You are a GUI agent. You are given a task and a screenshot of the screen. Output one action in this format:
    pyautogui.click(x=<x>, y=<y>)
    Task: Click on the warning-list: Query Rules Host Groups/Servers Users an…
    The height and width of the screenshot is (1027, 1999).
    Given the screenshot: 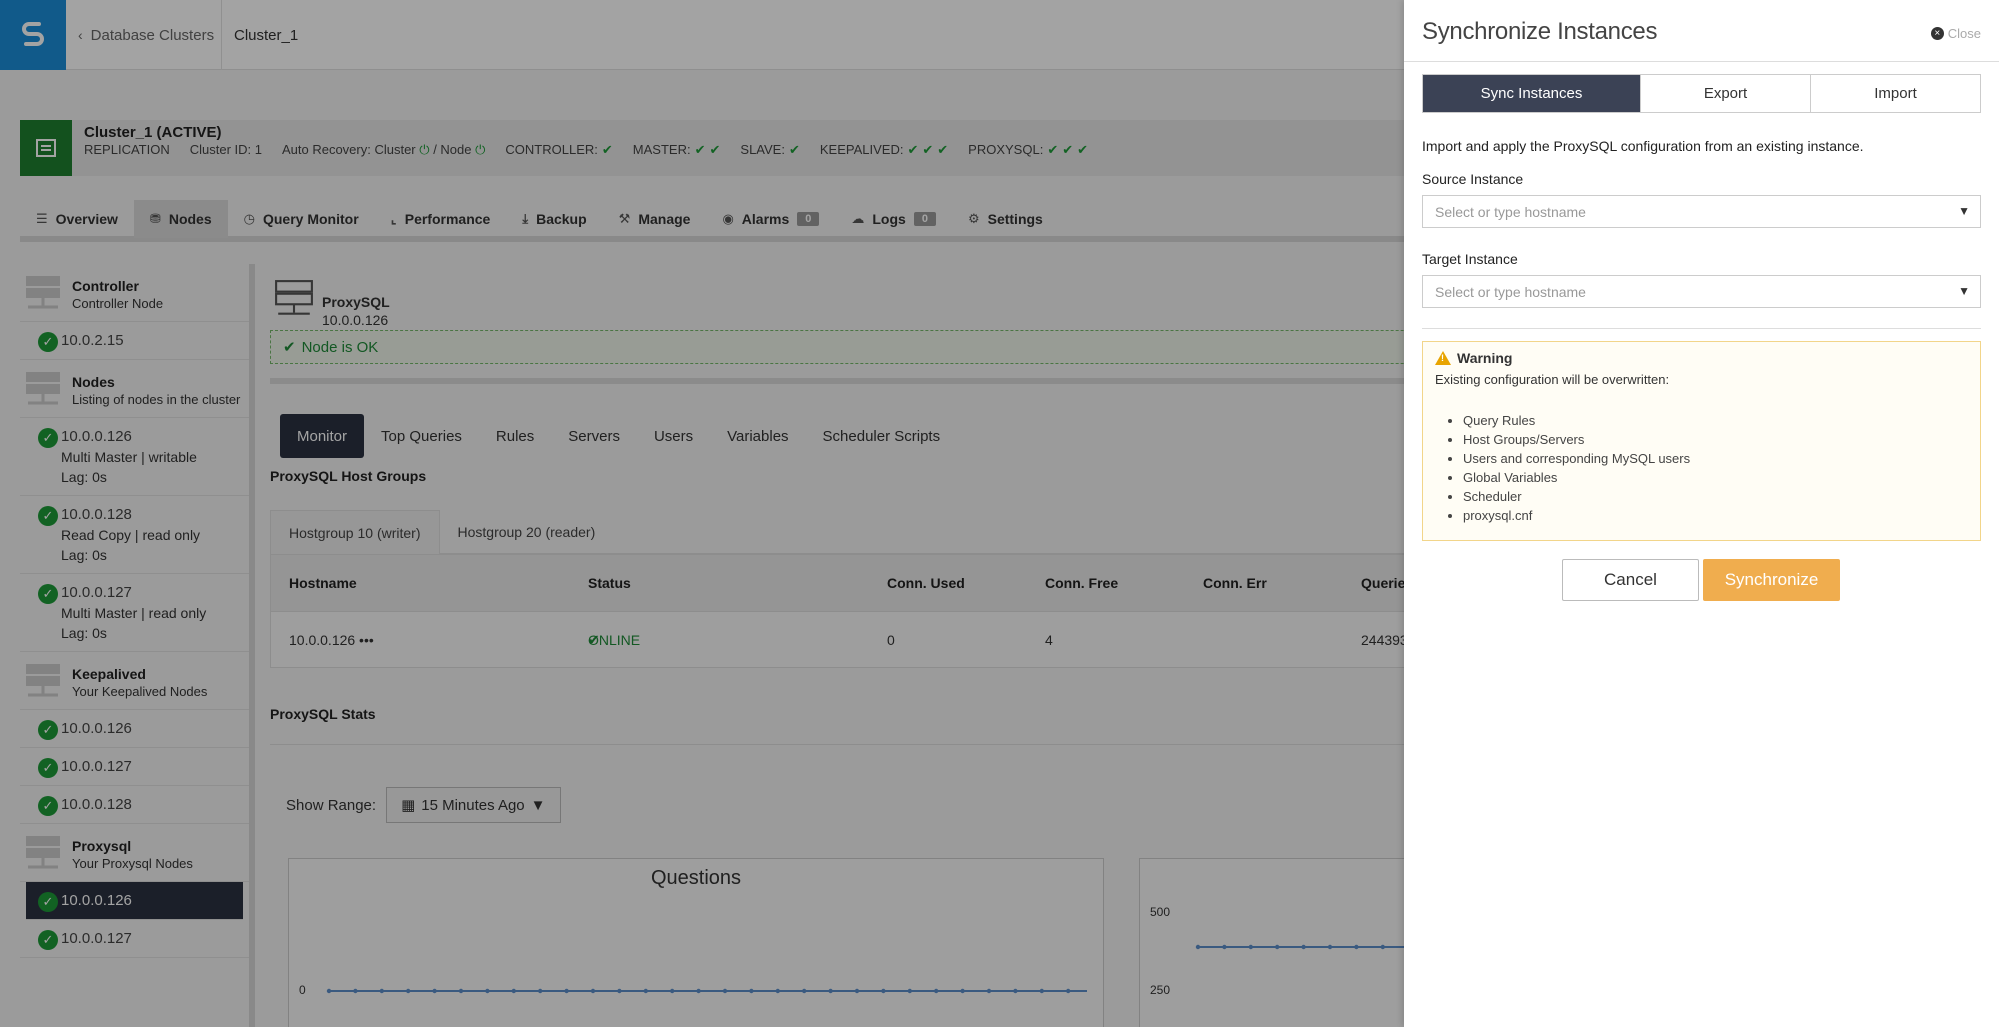 What is the action you would take?
    pyautogui.click(x=1701, y=468)
    